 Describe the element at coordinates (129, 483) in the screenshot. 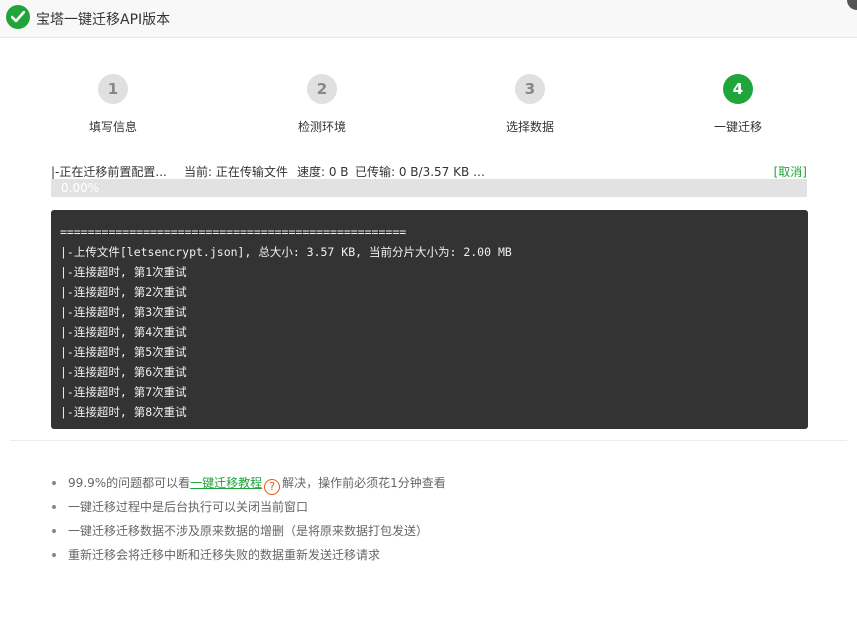

I see `note-text: 99.9%的问题都可以看` at that location.